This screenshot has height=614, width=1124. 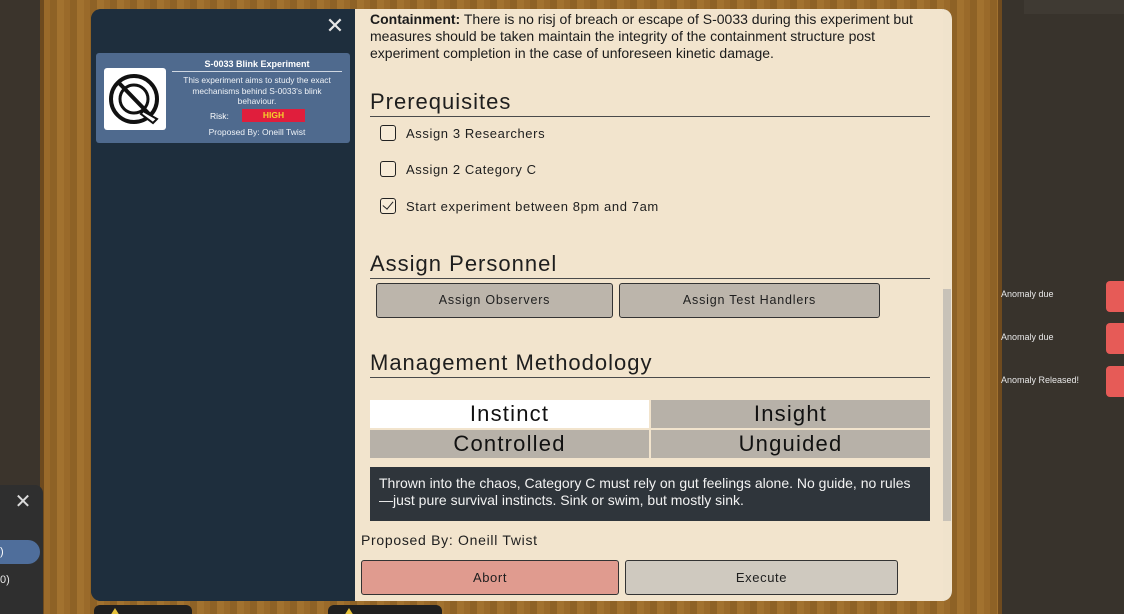 What do you see at coordinates (790, 414) in the screenshot?
I see `methodology-insight-option: Insight` at bounding box center [790, 414].